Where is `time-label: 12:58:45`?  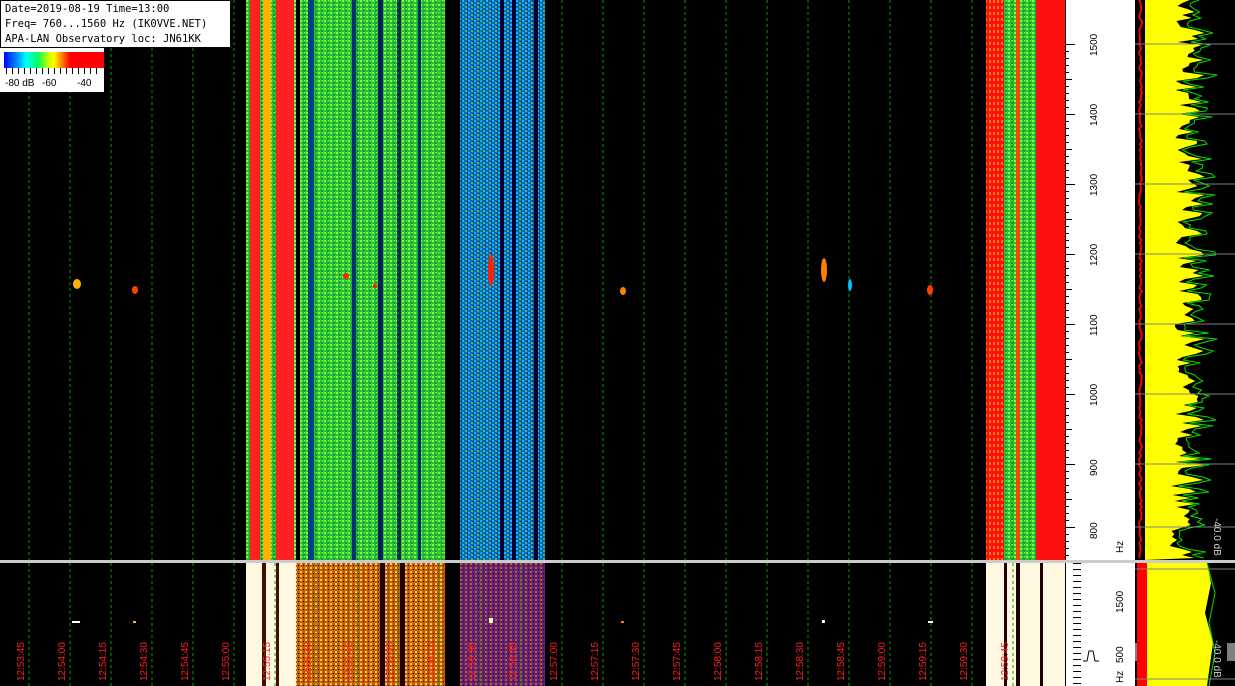
time-label: 12:58:45 is located at coordinates (841, 661).